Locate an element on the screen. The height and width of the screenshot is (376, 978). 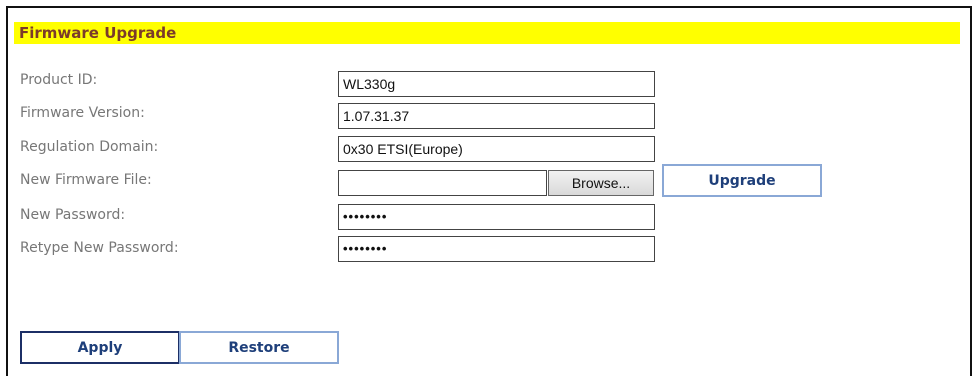
product-id-field: WL330g is located at coordinates (496, 84).